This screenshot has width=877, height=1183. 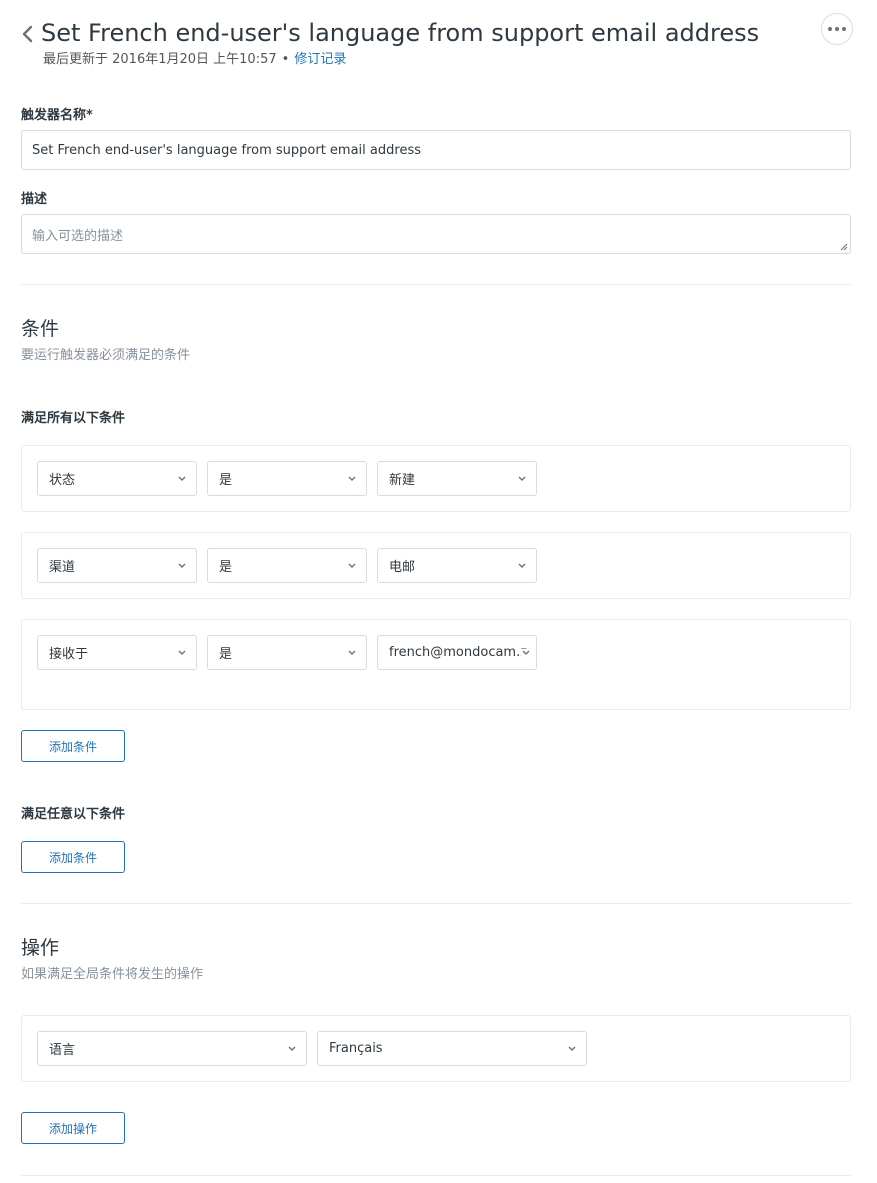 What do you see at coordinates (40, 948) in the screenshot?
I see `actions-title: 操作` at bounding box center [40, 948].